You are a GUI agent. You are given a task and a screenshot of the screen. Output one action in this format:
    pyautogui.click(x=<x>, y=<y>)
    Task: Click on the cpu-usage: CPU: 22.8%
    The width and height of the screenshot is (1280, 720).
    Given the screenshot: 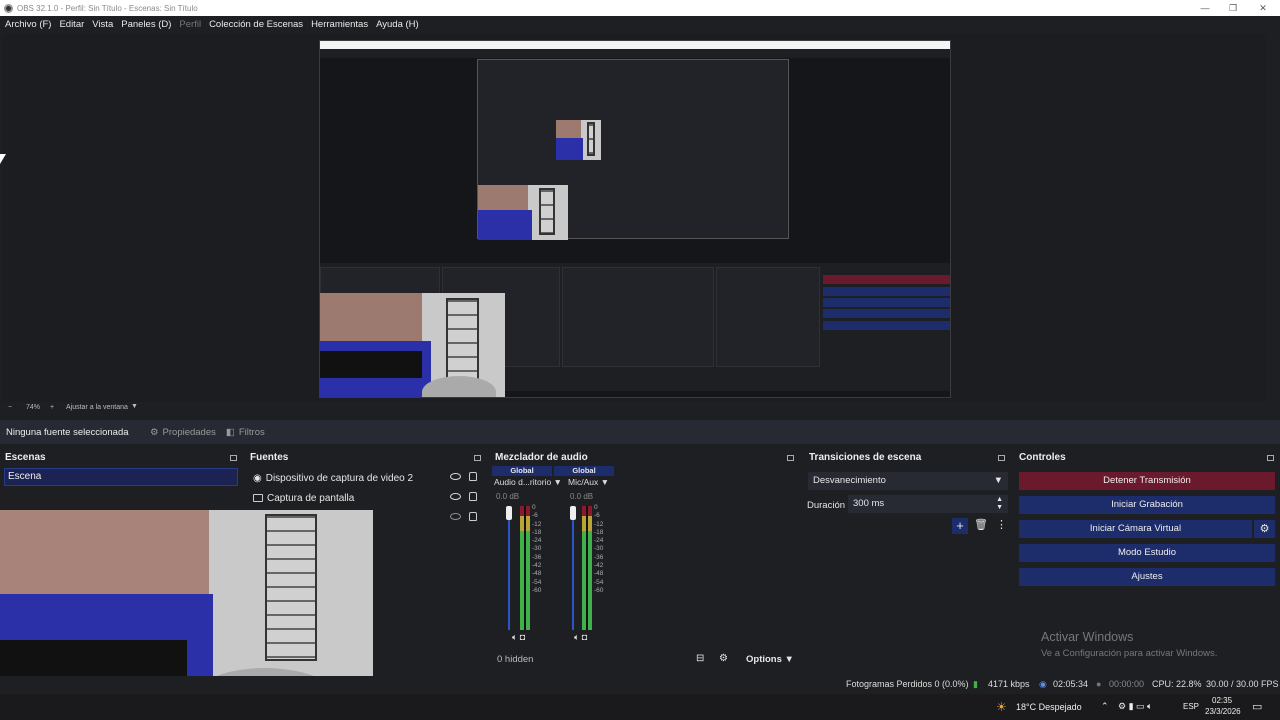 What is the action you would take?
    pyautogui.click(x=1177, y=684)
    